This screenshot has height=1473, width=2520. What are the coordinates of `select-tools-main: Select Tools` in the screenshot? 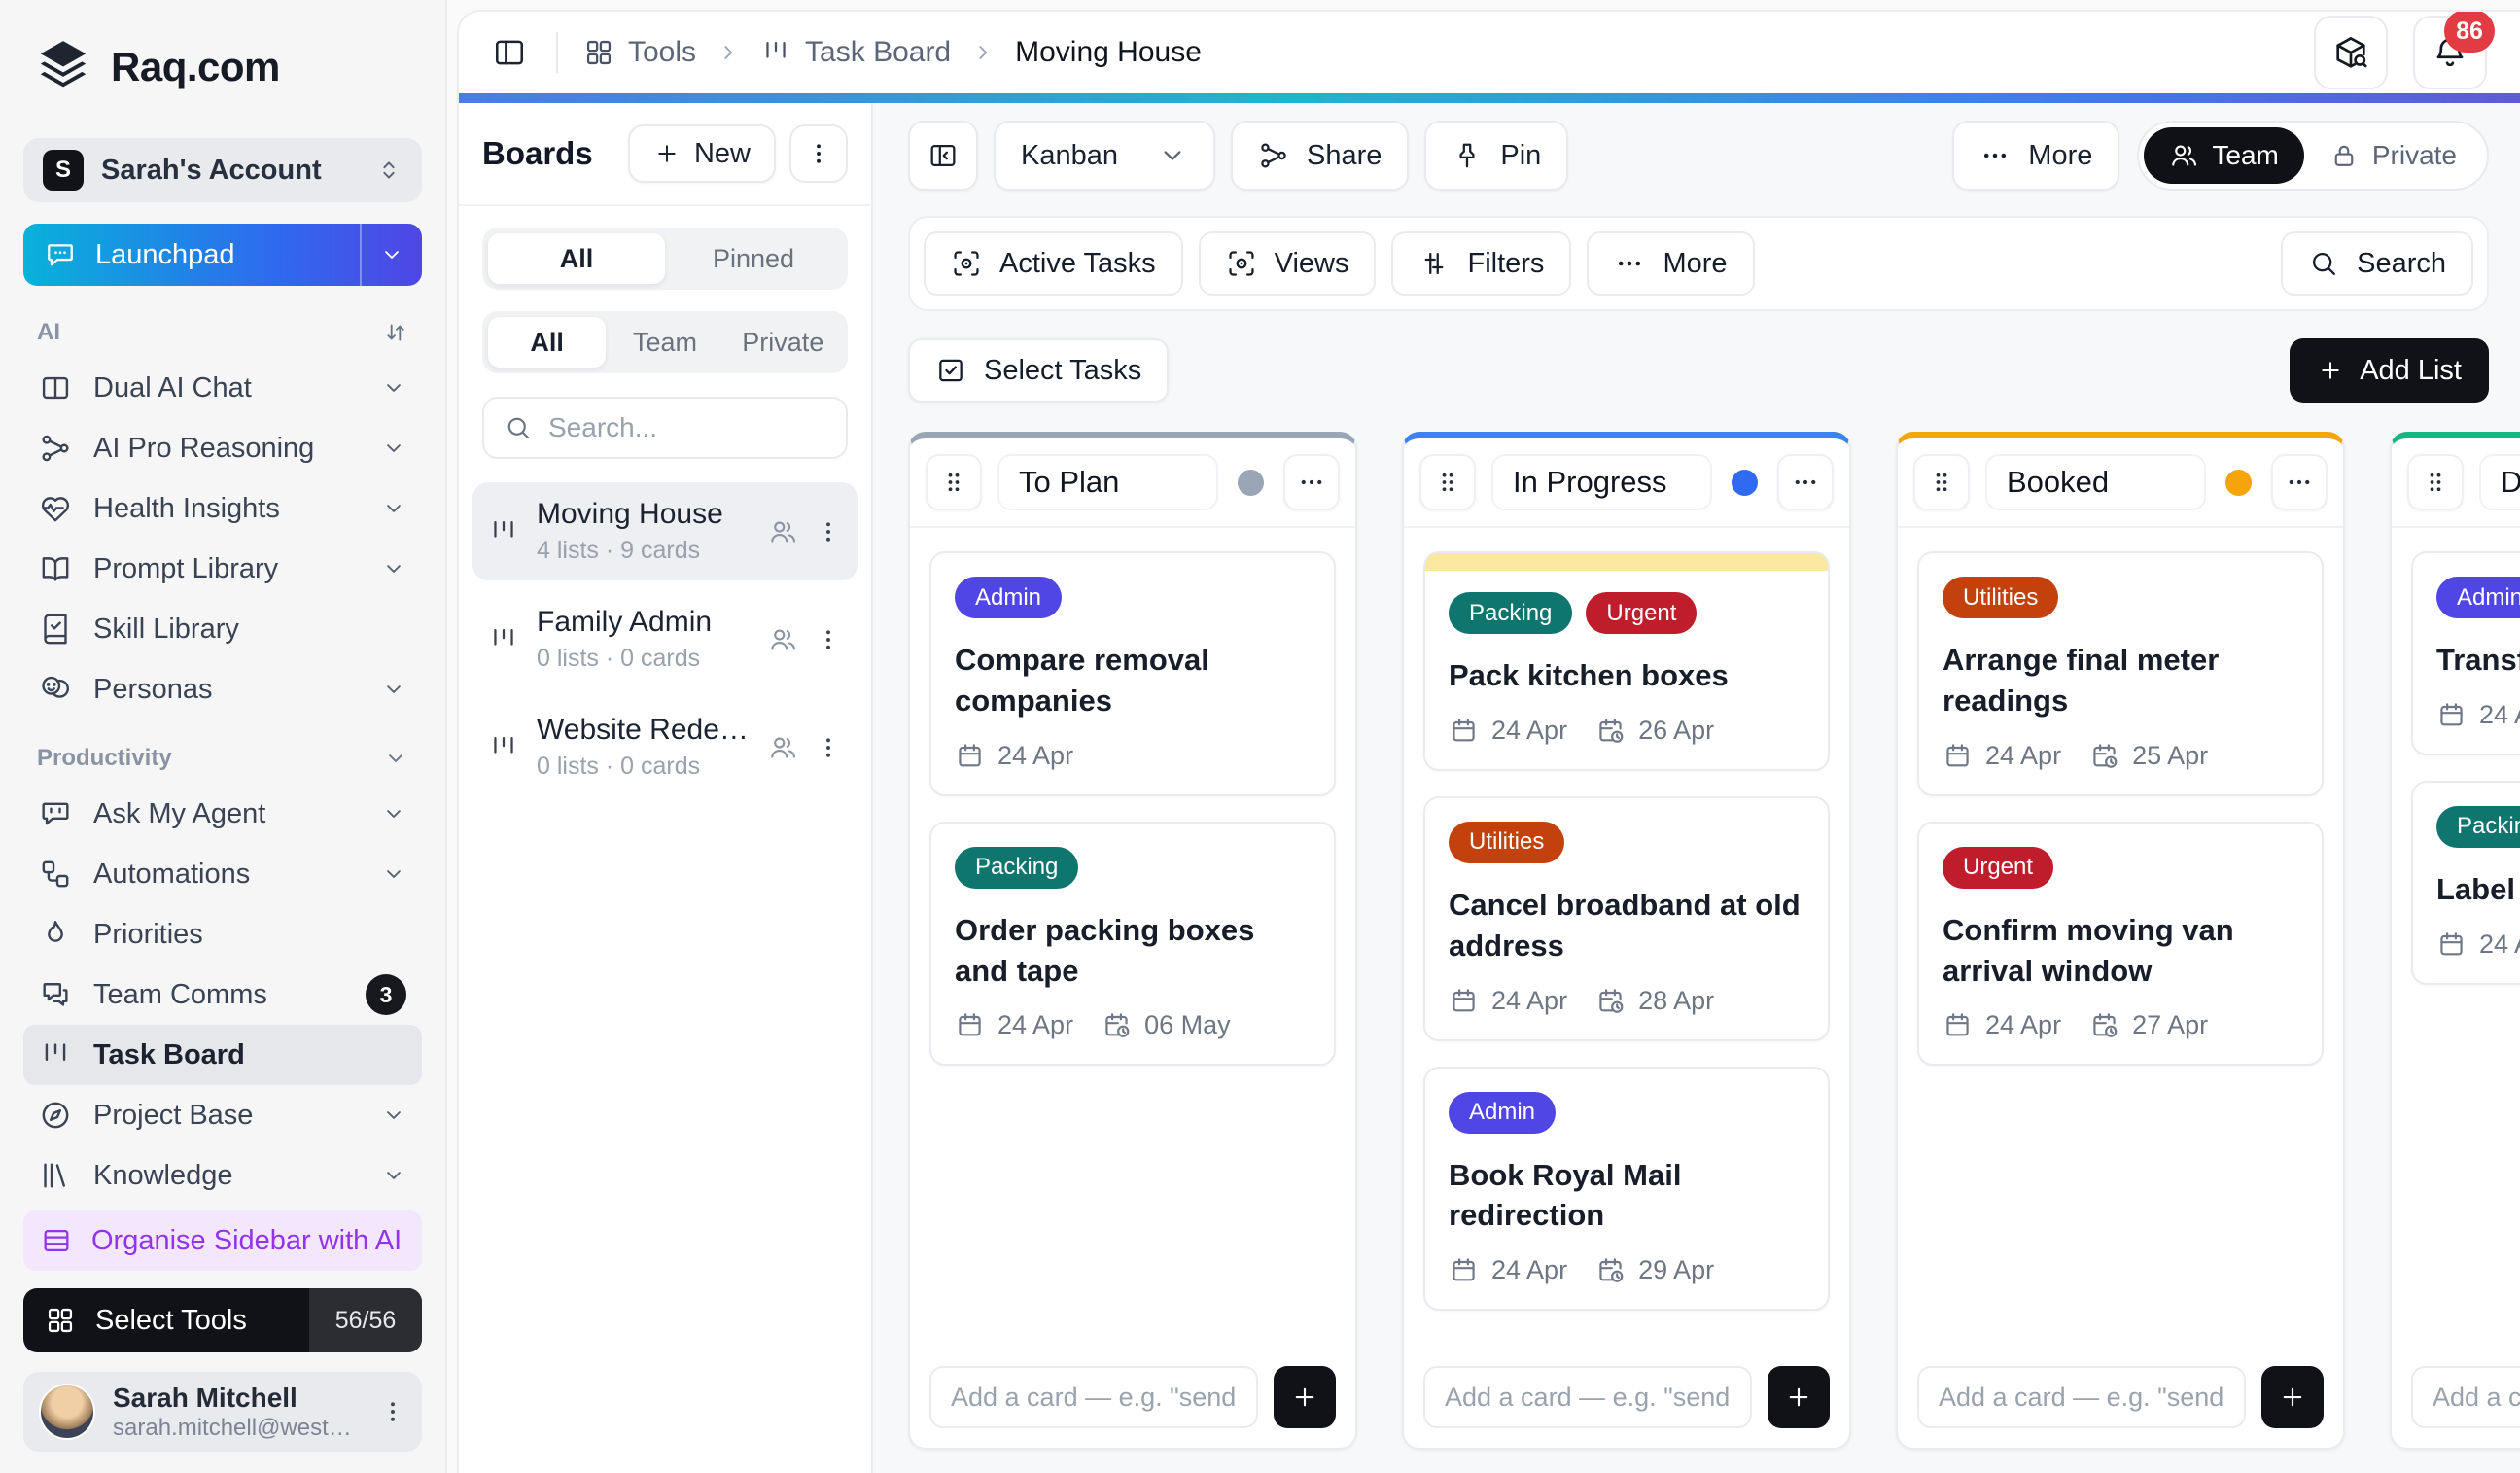 It's located at (166, 1320).